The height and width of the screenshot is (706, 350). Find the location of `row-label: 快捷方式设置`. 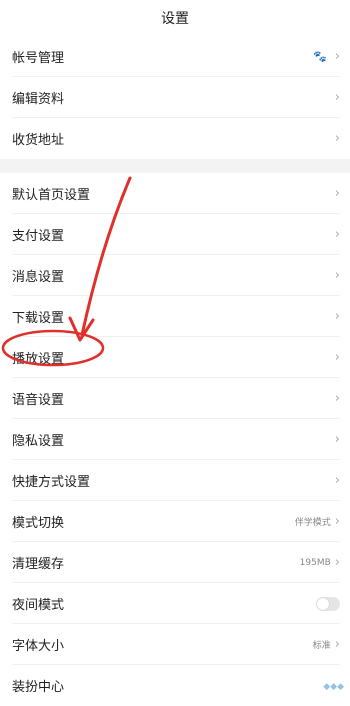

row-label: 快捷方式设置 is located at coordinates (51, 482).